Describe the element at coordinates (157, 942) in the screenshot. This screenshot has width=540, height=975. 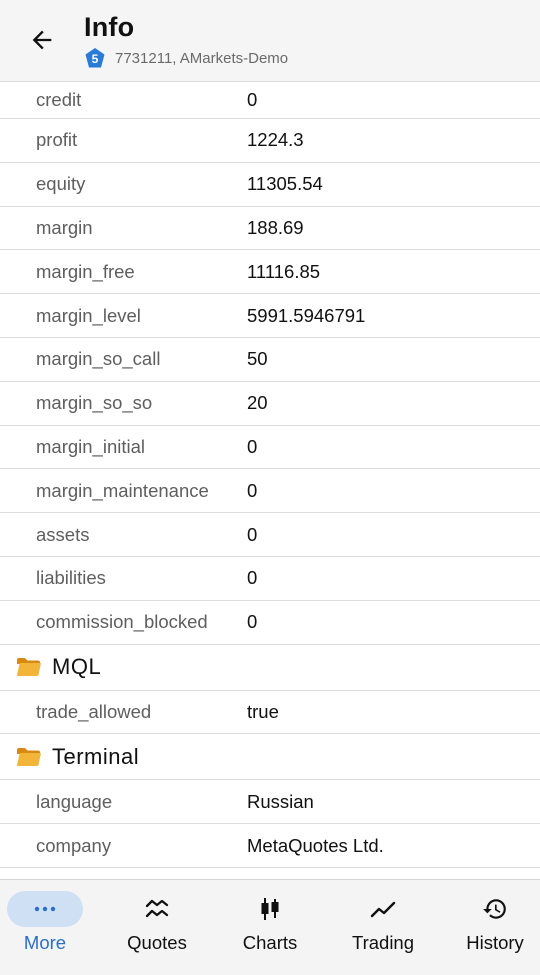
I see `nav-label: Quotes` at that location.